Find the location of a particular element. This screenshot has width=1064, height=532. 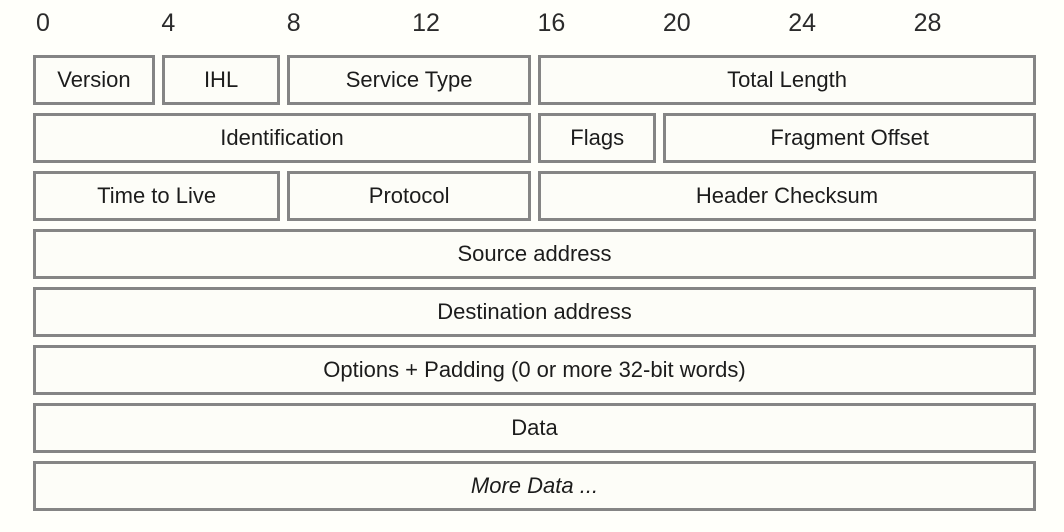

field-time-to-live: Time to Live is located at coordinates (157, 196).